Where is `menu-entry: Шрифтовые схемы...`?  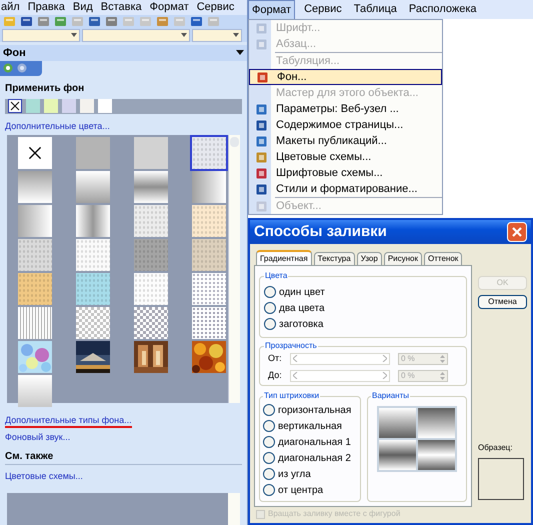
menu-entry: Шрифтовые схемы... is located at coordinates (345, 173).